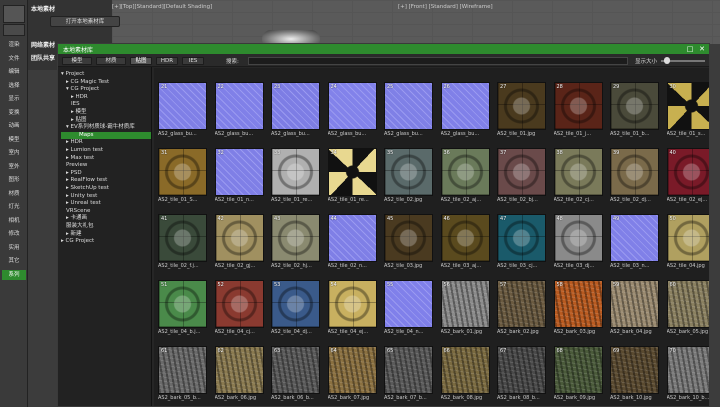  I want to click on panel-toggle-icon, so click(14, 30).